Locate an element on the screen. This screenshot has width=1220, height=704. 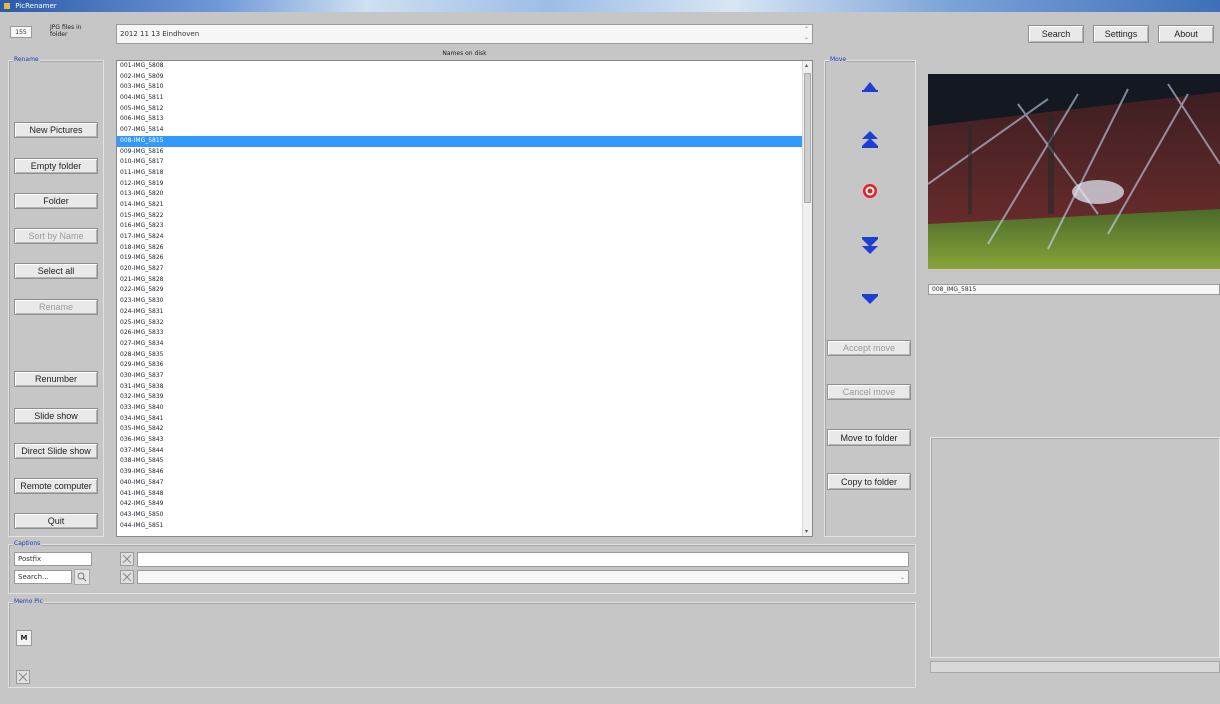
cancel-move-button: Cancel move is located at coordinates (869, 392).